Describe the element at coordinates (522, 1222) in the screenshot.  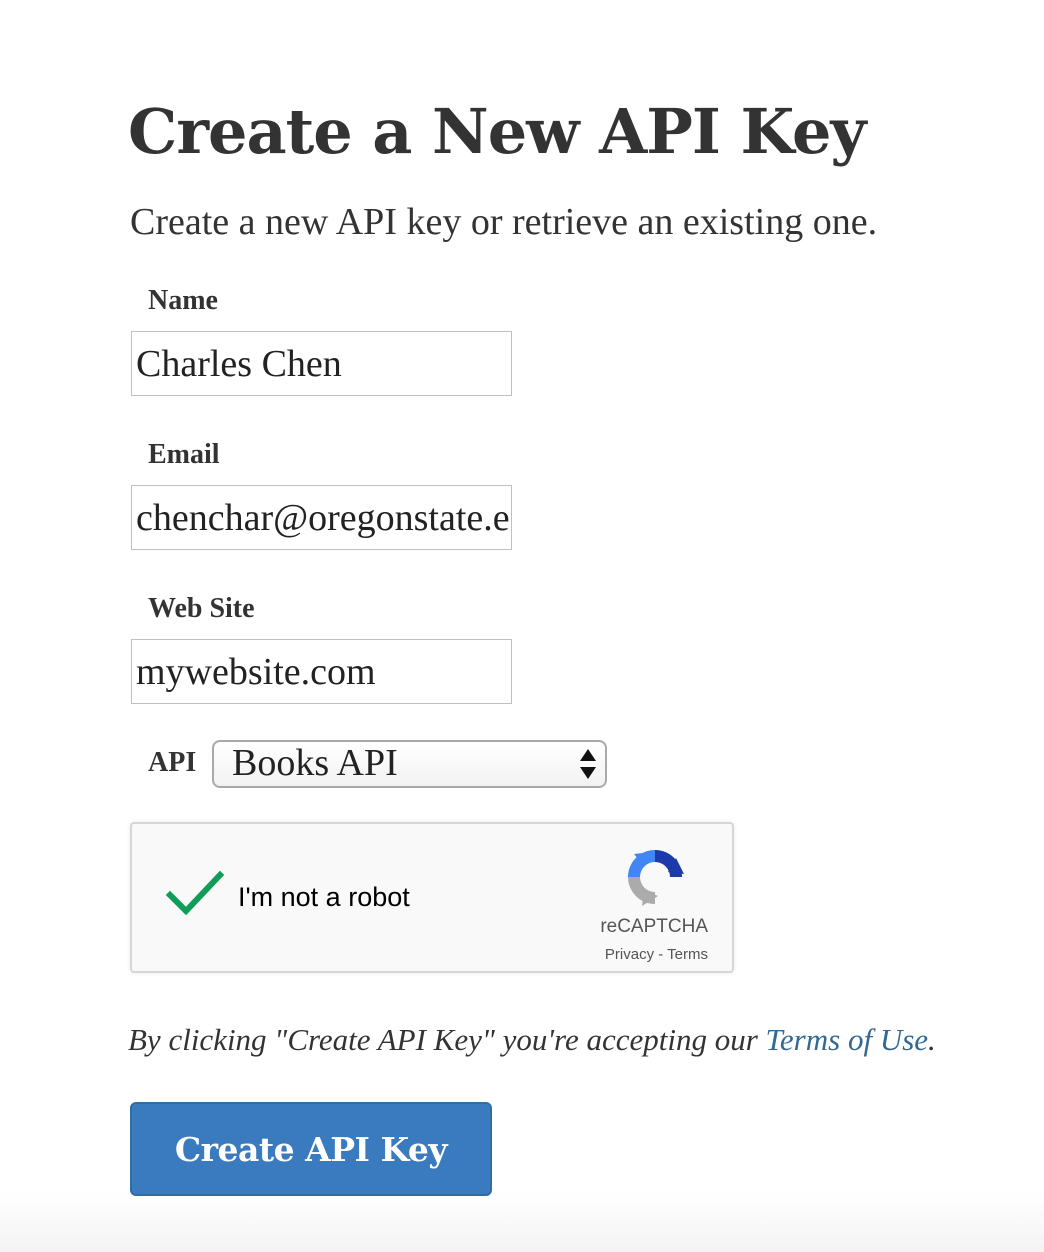
I see `page-bottom-shade` at that location.